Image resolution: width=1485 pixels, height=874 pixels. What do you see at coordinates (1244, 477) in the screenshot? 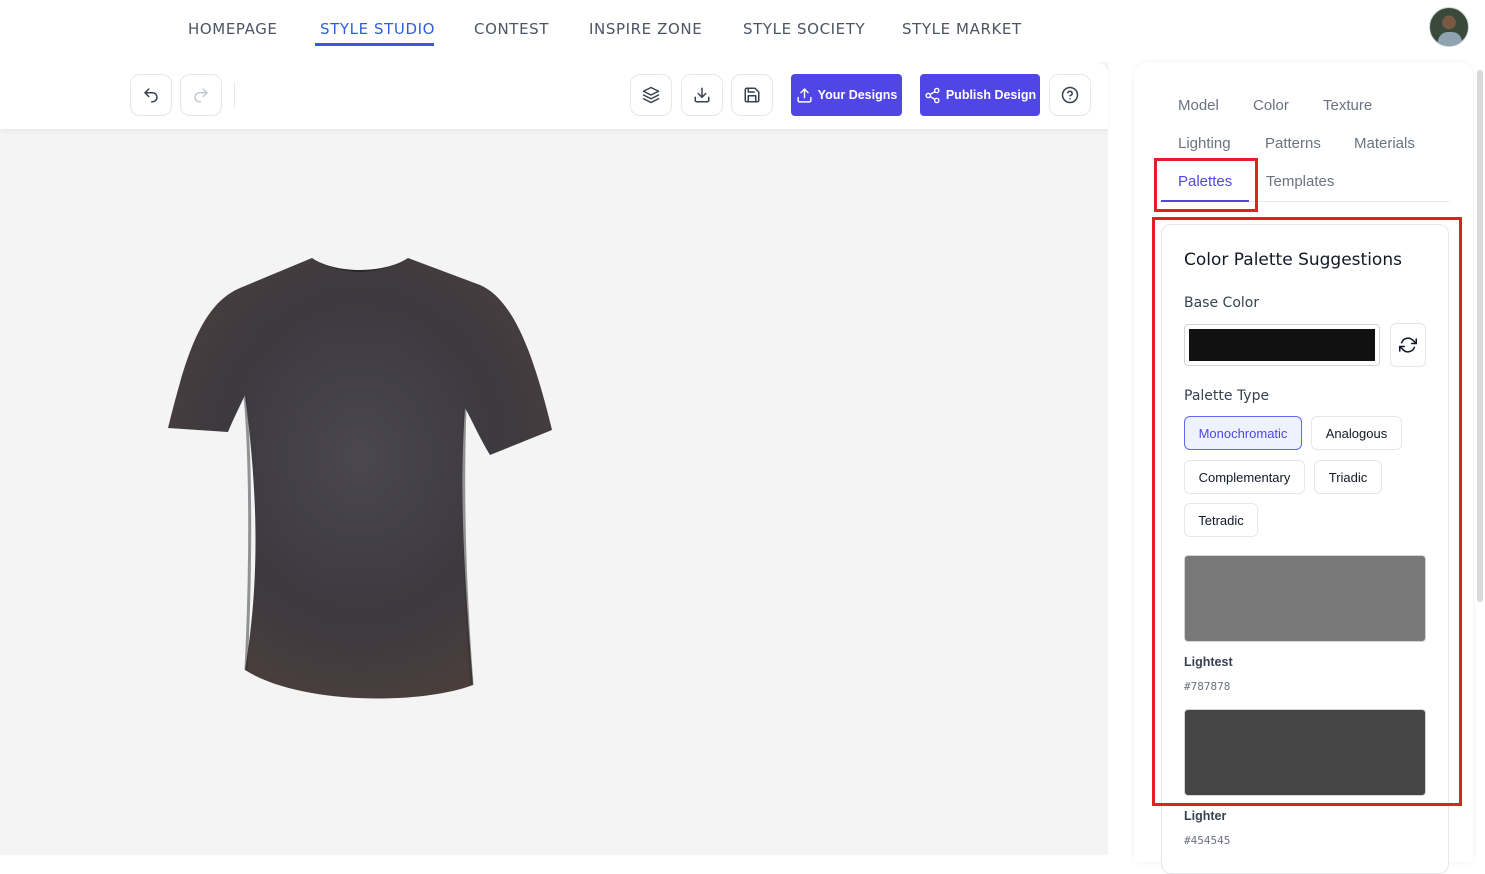
I see `palette-type-complementary: Complementary` at bounding box center [1244, 477].